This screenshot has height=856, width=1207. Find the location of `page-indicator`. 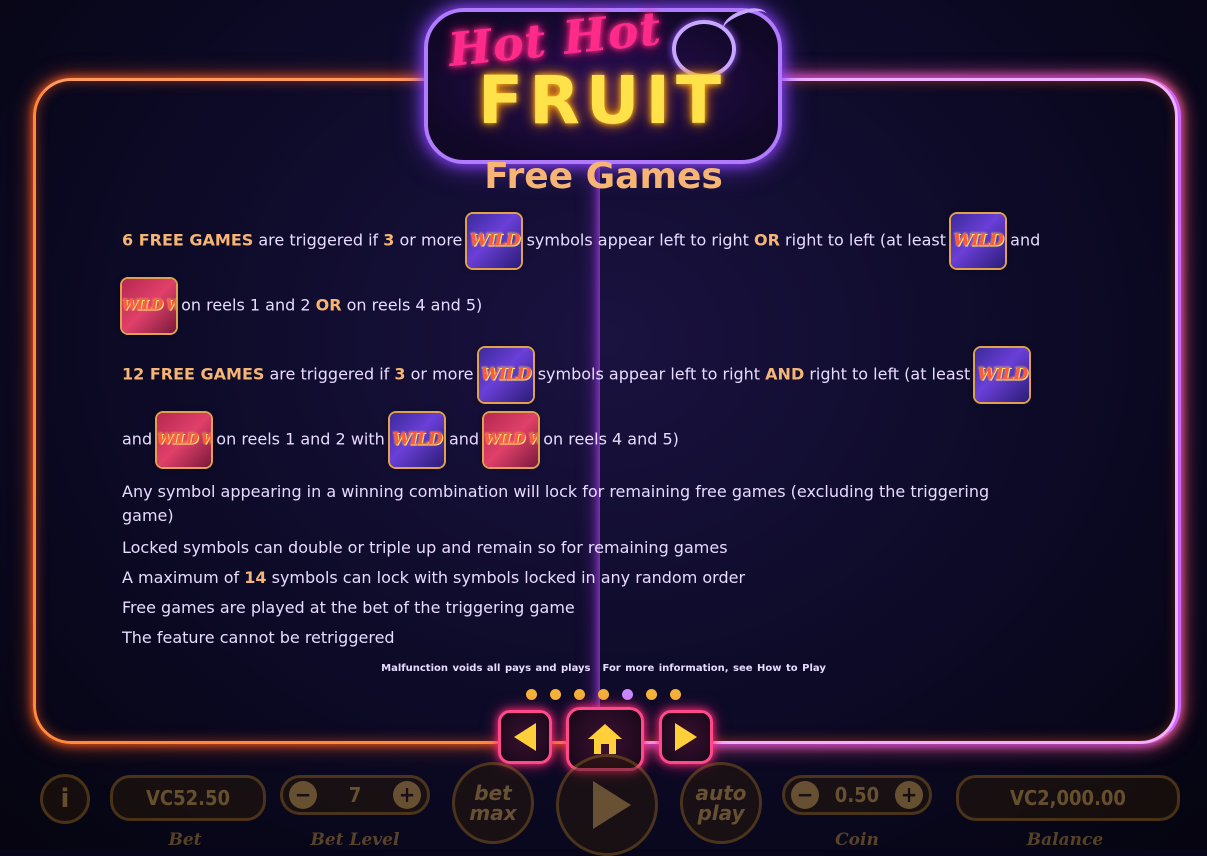

page-indicator is located at coordinates (603, 694).